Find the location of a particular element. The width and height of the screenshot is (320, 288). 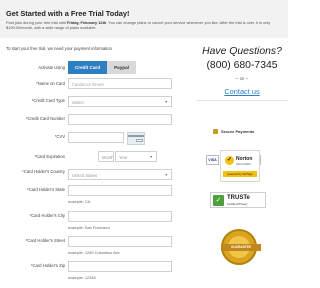

truste-sub: Certified Privacy is located at coordinates (237, 204).